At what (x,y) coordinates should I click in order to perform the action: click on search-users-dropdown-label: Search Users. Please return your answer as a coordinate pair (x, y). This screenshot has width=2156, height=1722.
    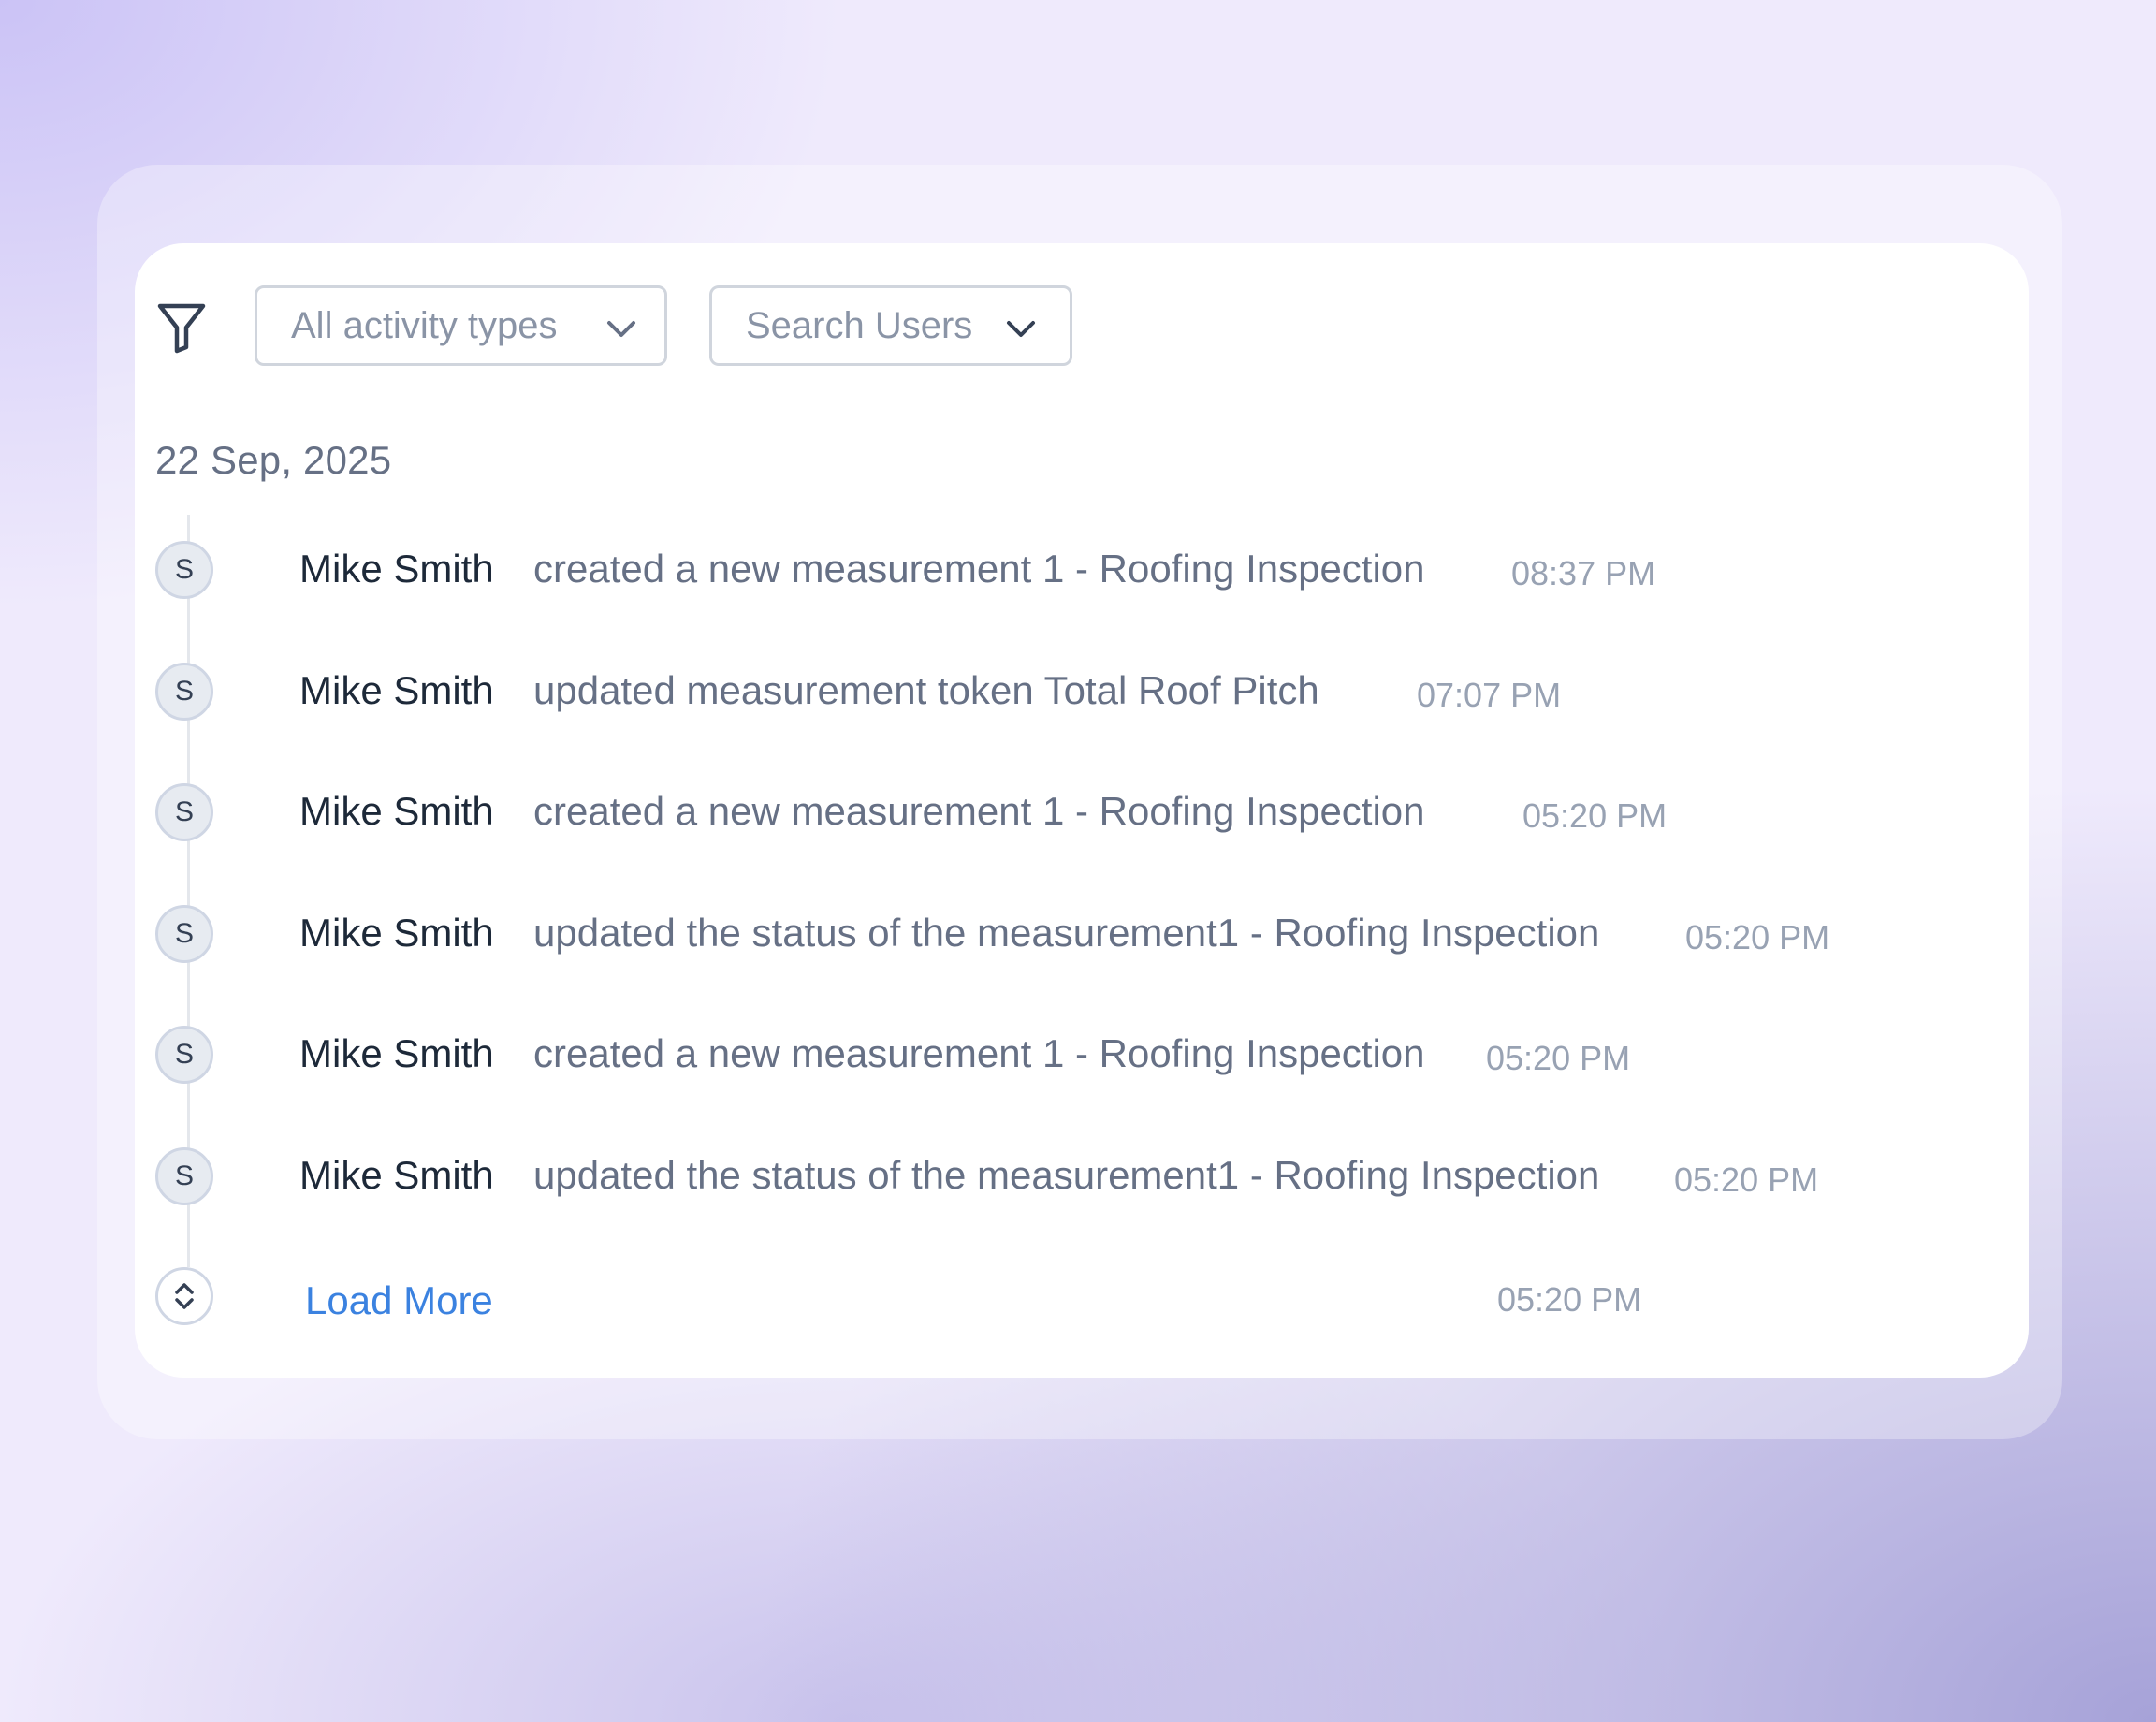
    Looking at the image, I should click on (859, 325).